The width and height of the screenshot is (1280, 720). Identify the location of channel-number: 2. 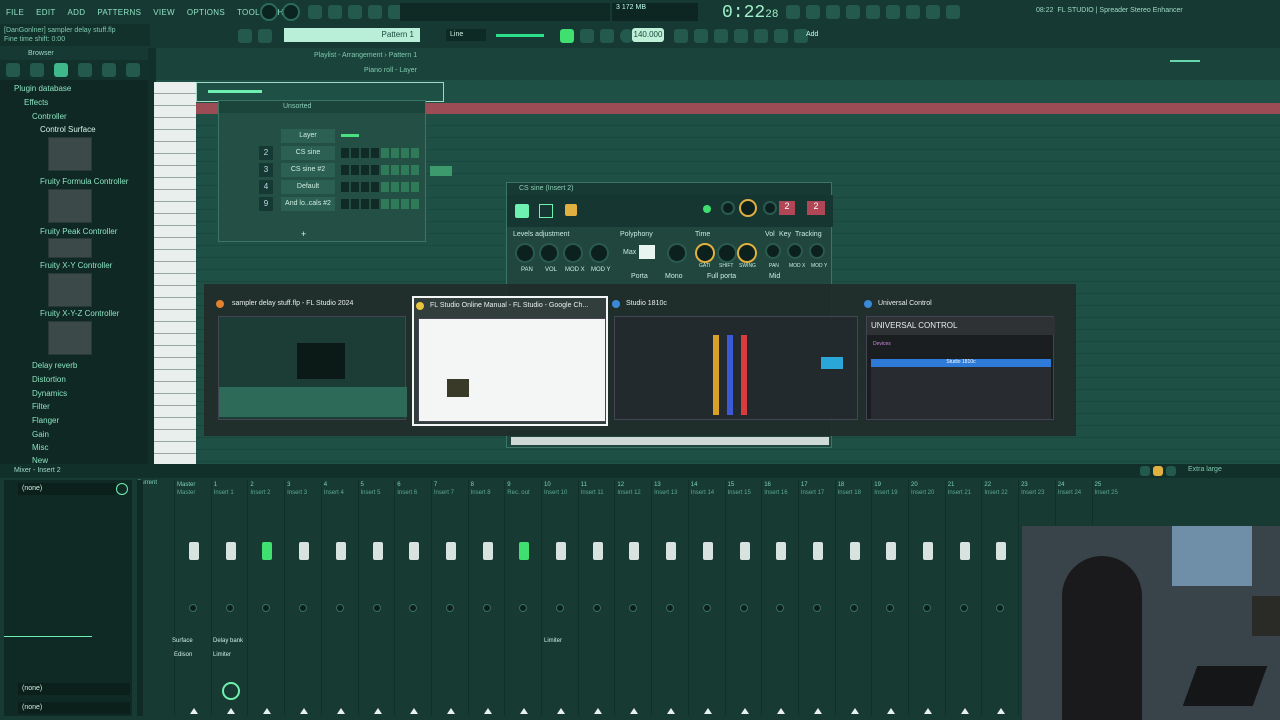
(266, 153).